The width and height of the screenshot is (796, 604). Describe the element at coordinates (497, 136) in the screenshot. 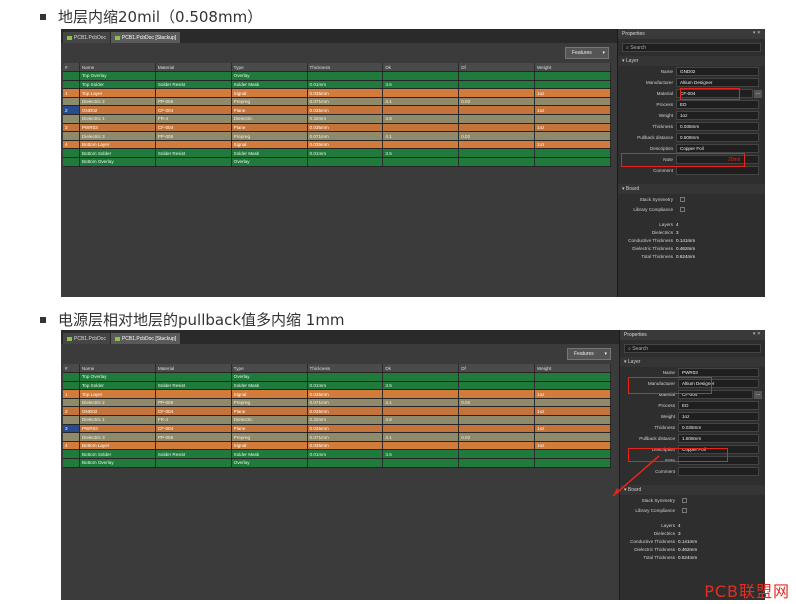

I see `cell-df: 0.02` at that location.